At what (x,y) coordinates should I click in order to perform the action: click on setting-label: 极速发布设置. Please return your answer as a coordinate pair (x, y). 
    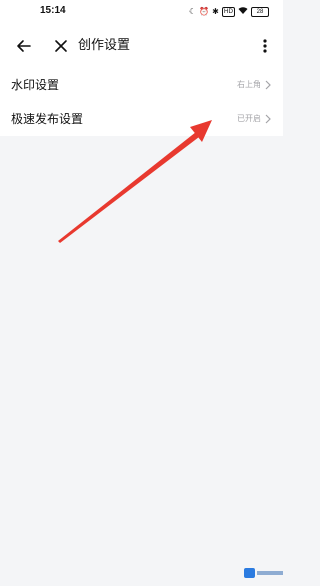
    Looking at the image, I should click on (47, 119).